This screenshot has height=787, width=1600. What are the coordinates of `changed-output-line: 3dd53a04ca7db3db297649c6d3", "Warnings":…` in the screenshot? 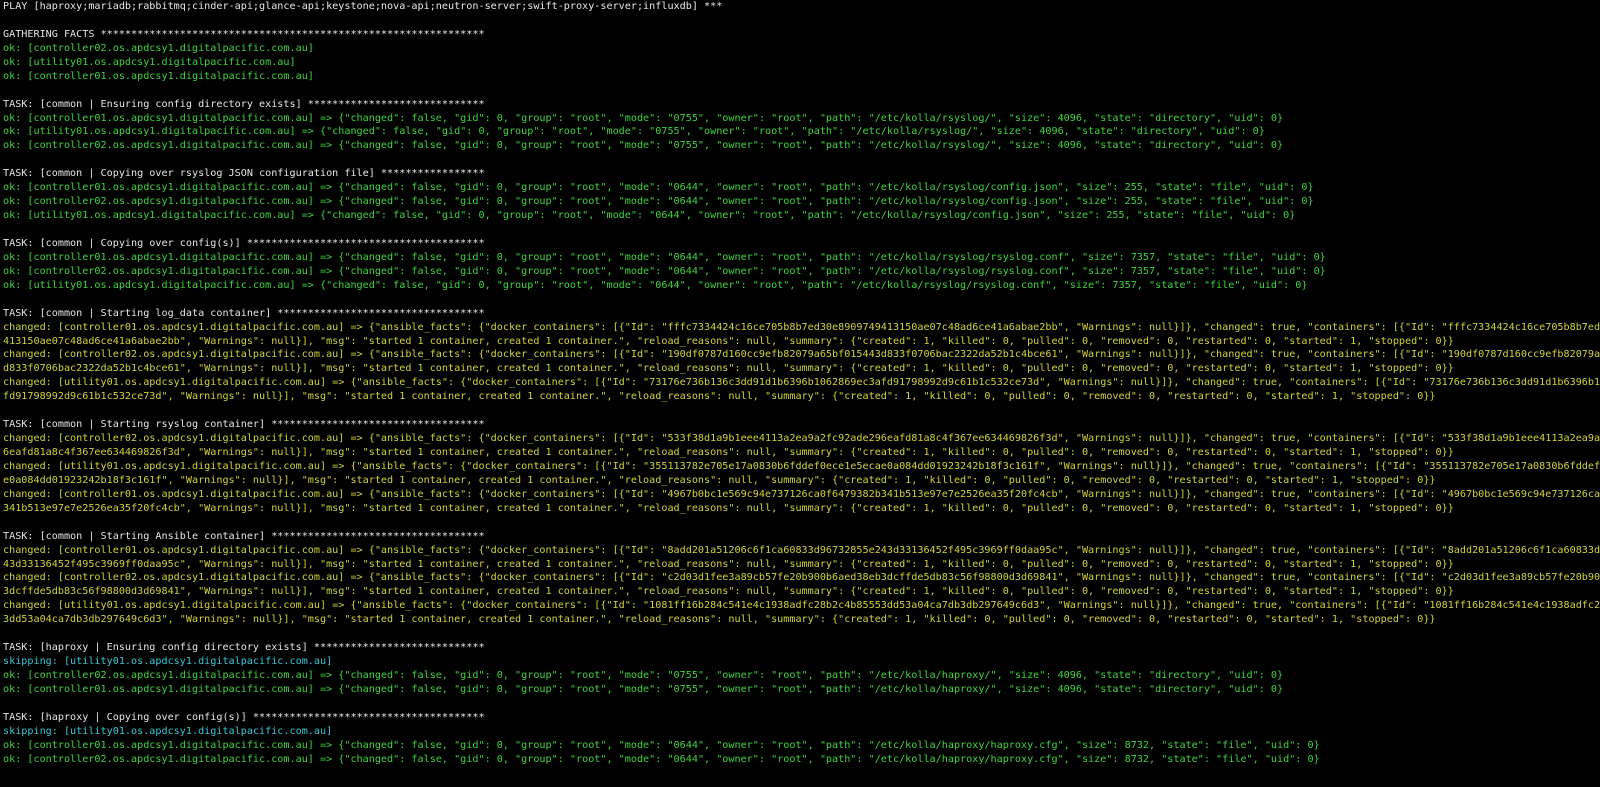 It's located at (719, 620).